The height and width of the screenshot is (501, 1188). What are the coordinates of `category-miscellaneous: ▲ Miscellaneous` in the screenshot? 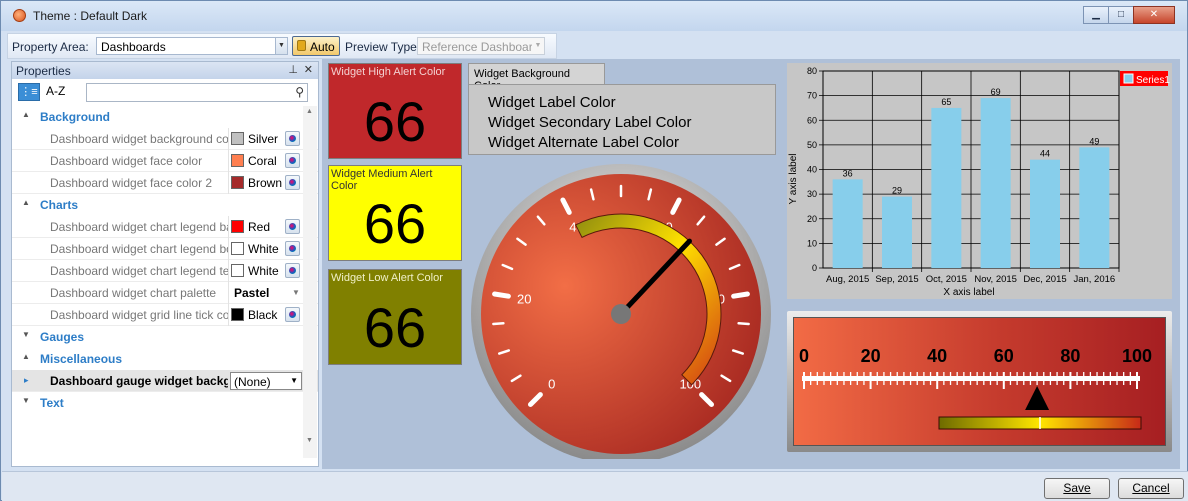 It's located at (165, 359).